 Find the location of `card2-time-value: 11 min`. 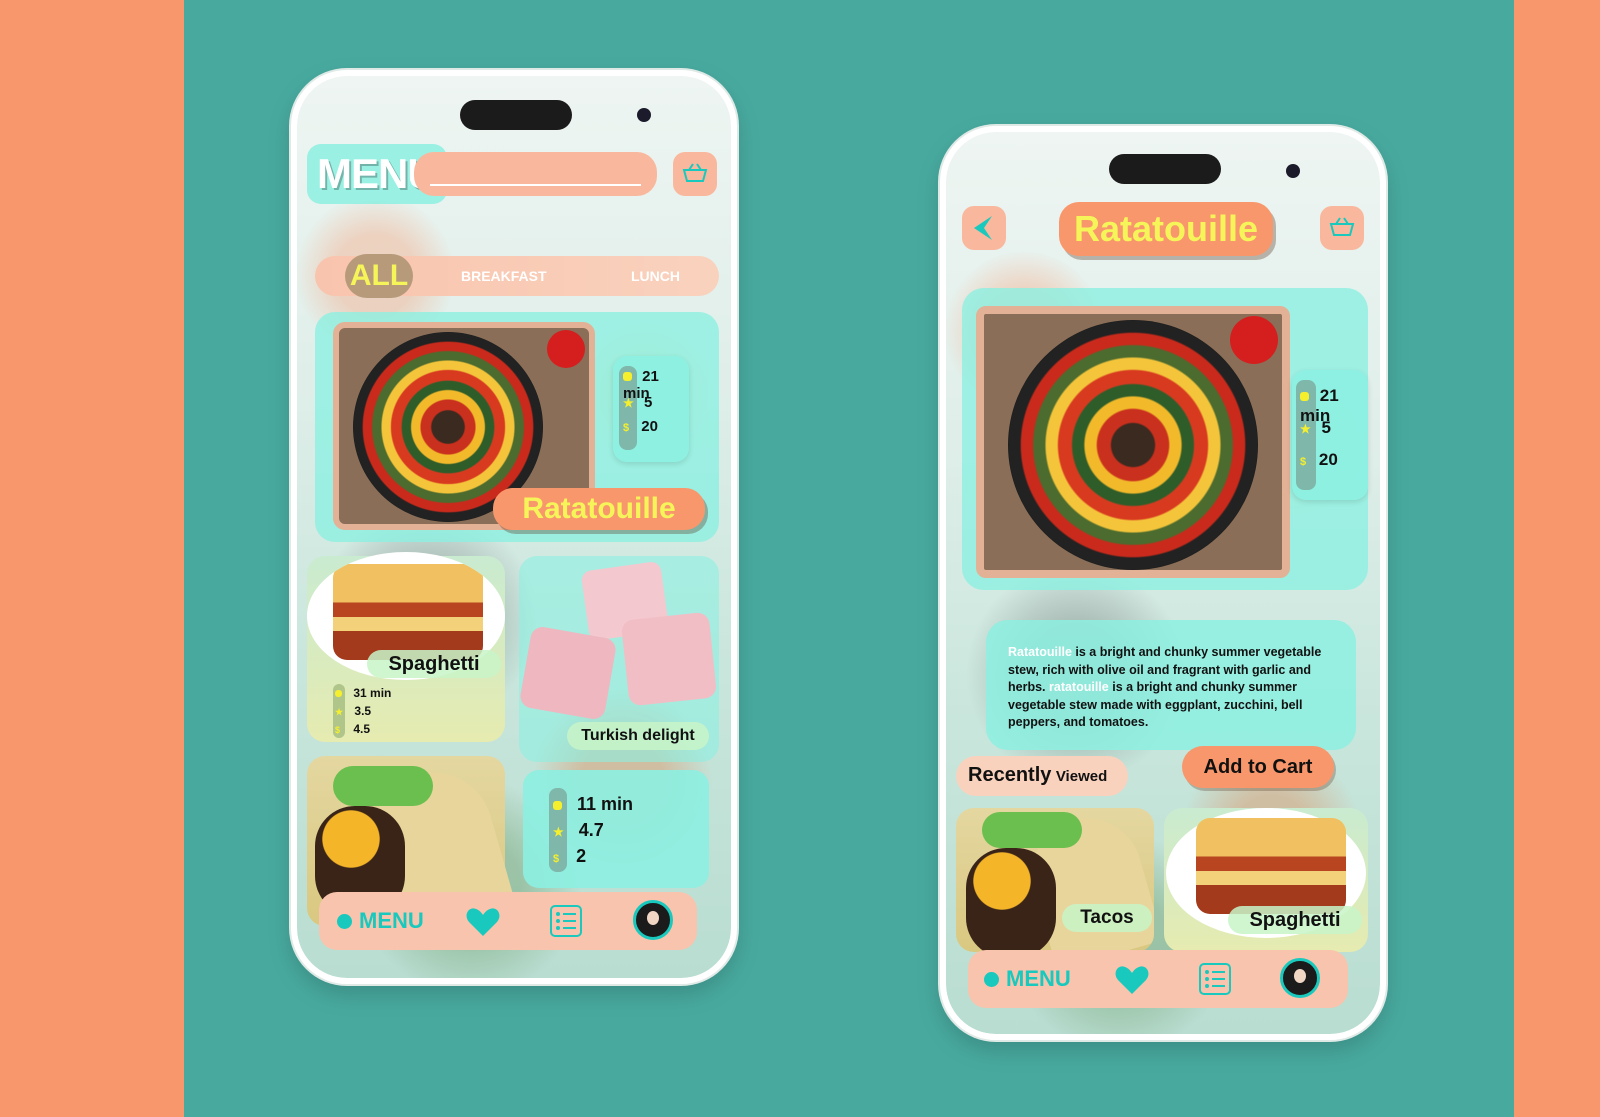

card2-time-value: 11 min is located at coordinates (605, 804).